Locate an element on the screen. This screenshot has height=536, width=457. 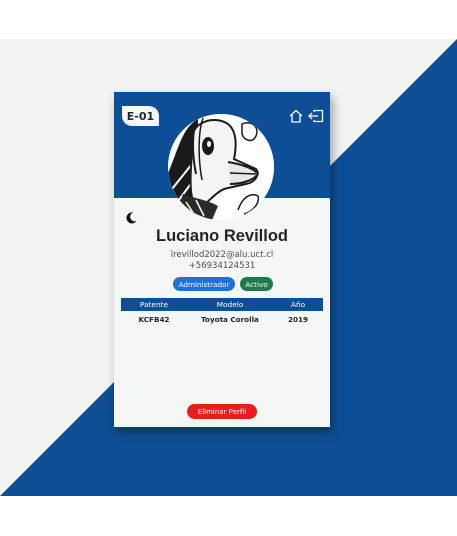
table-row: KCFB42 Toyota Corolla 2019 is located at coordinates (222, 319).